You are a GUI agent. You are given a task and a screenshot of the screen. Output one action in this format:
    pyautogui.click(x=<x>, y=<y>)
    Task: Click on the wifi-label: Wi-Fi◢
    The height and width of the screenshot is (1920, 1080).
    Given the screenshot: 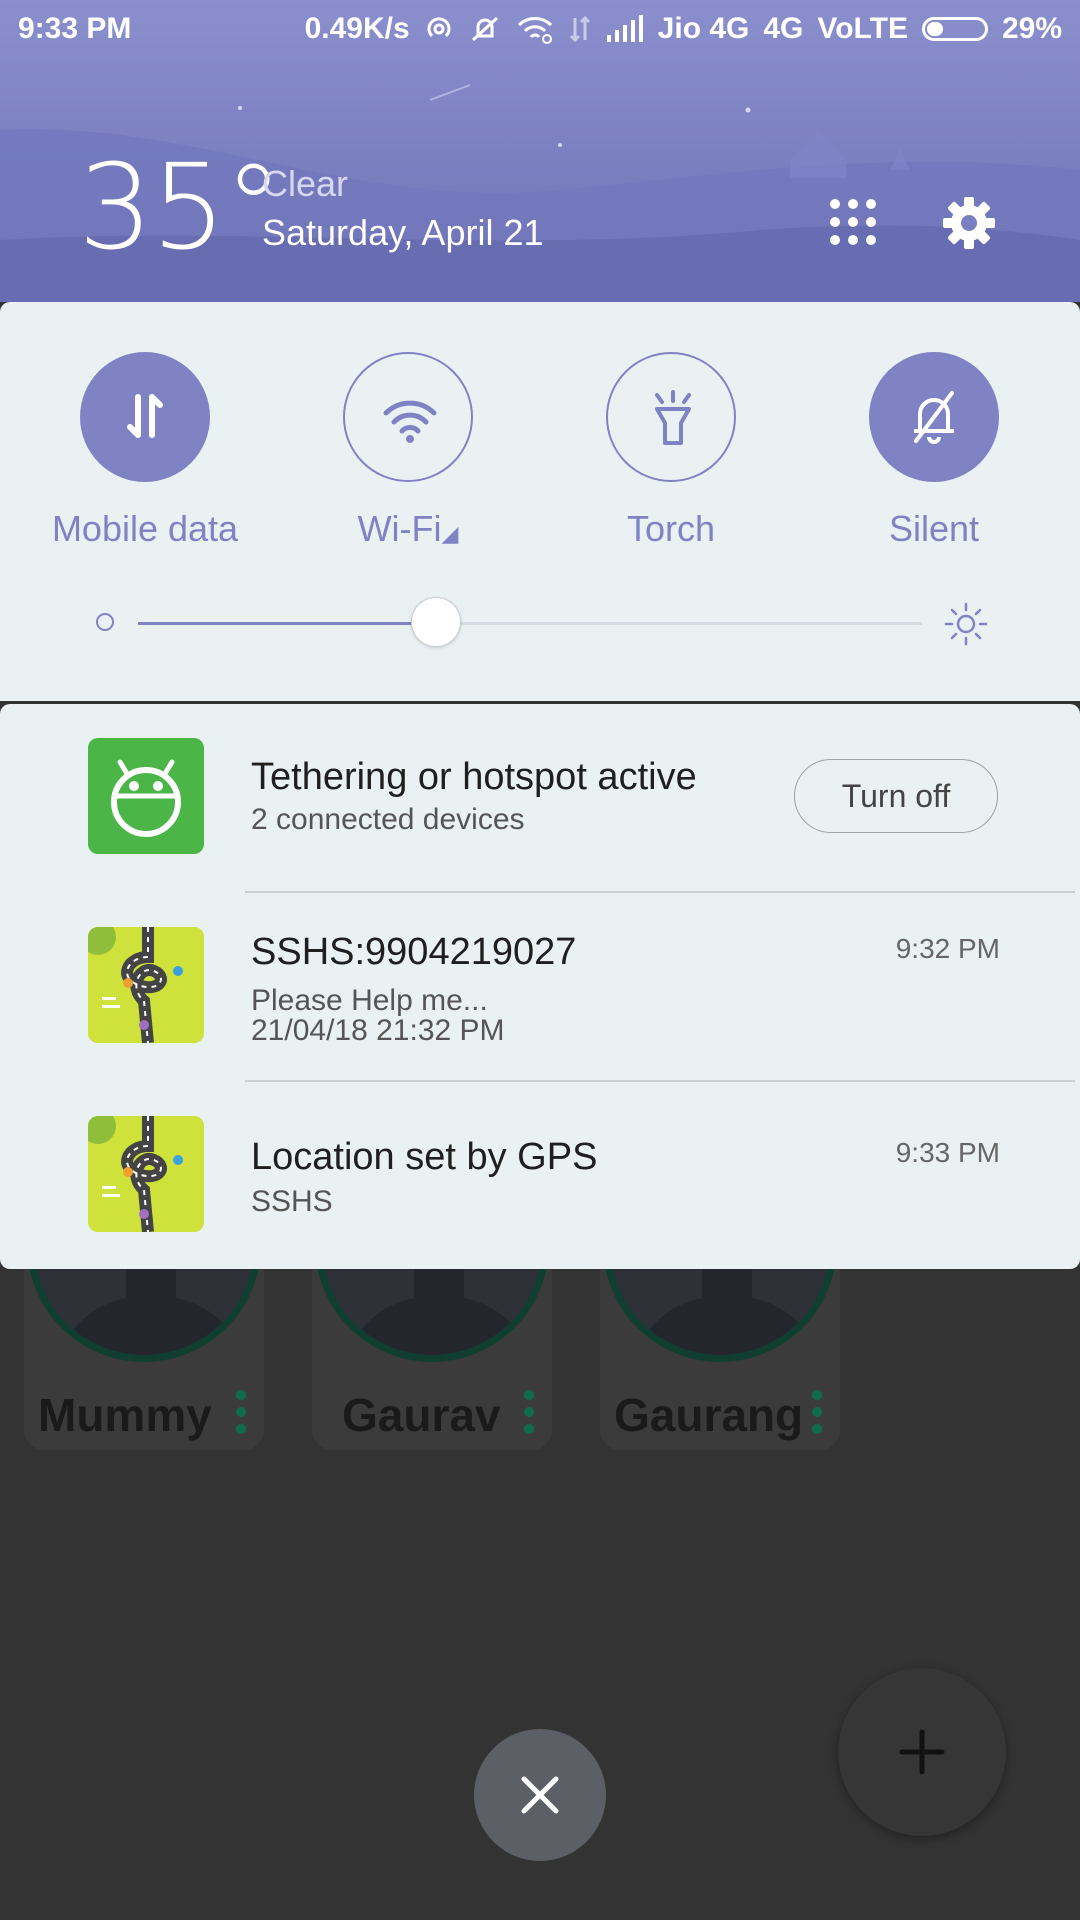 What is the action you would take?
    pyautogui.click(x=408, y=529)
    